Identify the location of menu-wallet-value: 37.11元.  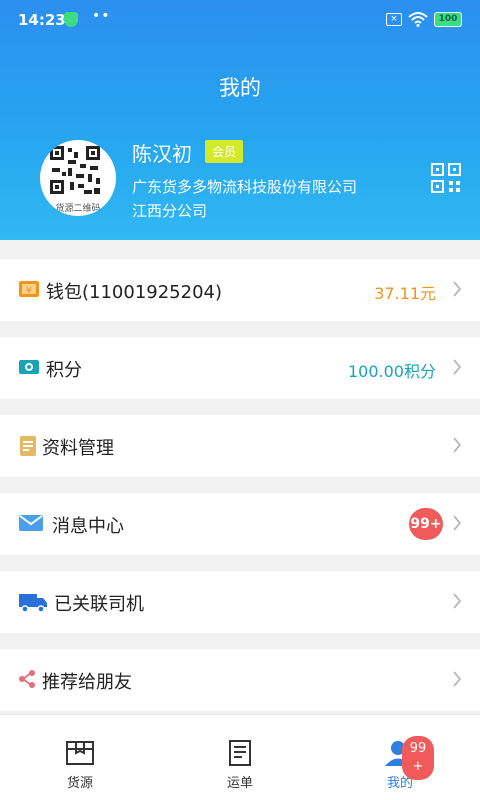
(405, 293).